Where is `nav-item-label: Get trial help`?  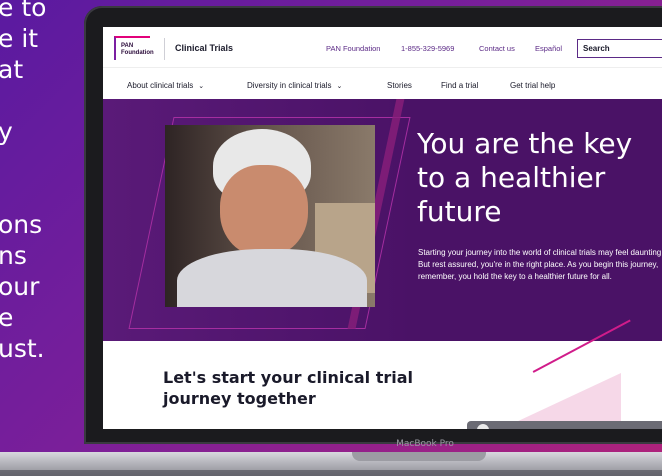
nav-item-label: Get trial help is located at coordinates (533, 85).